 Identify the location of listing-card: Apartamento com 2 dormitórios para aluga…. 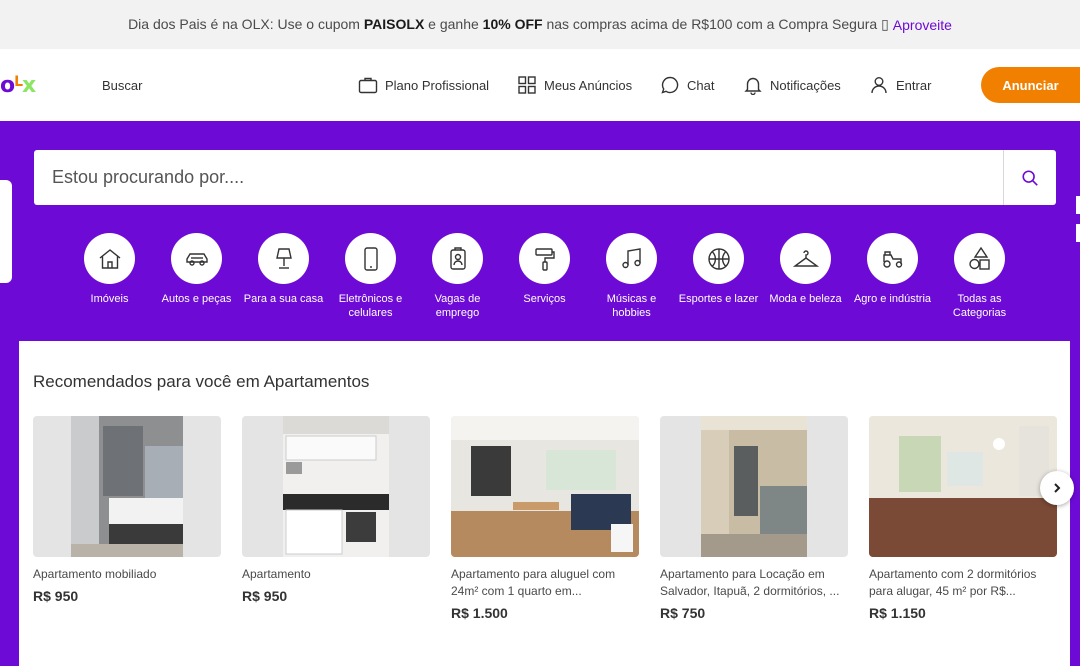
(963, 518).